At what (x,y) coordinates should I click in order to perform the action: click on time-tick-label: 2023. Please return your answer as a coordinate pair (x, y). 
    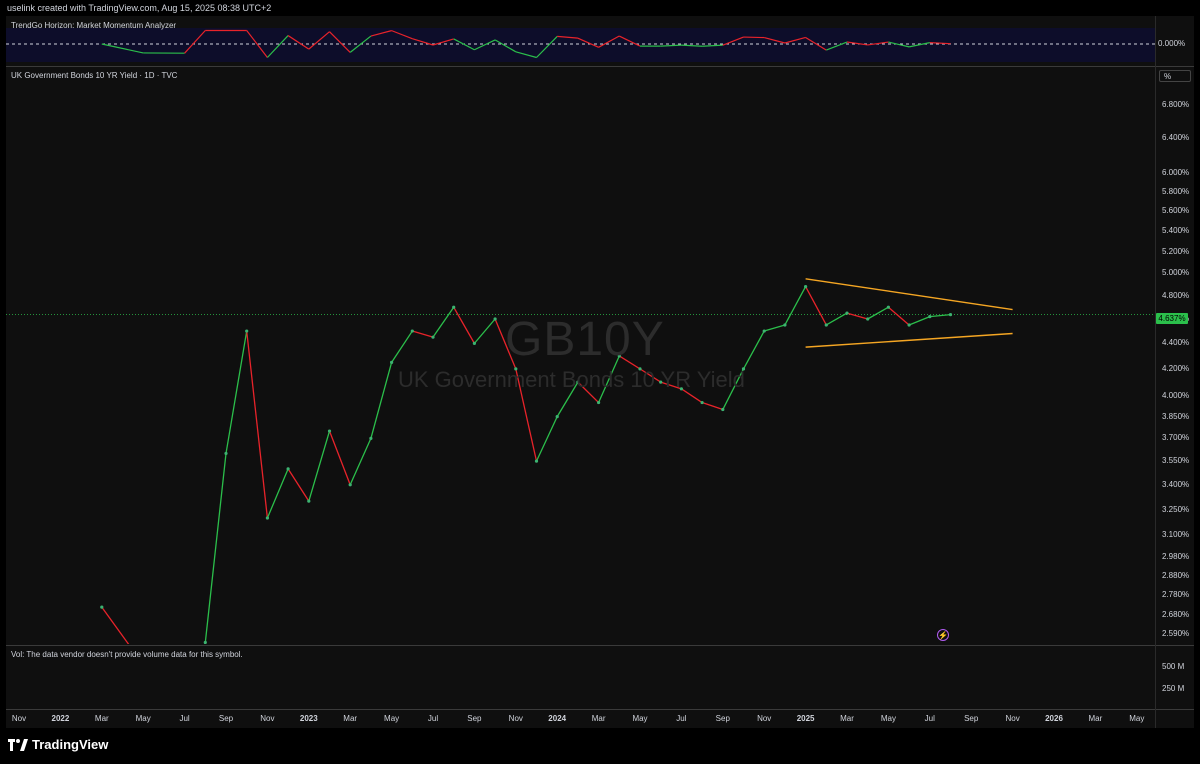
    Looking at the image, I should click on (308, 718).